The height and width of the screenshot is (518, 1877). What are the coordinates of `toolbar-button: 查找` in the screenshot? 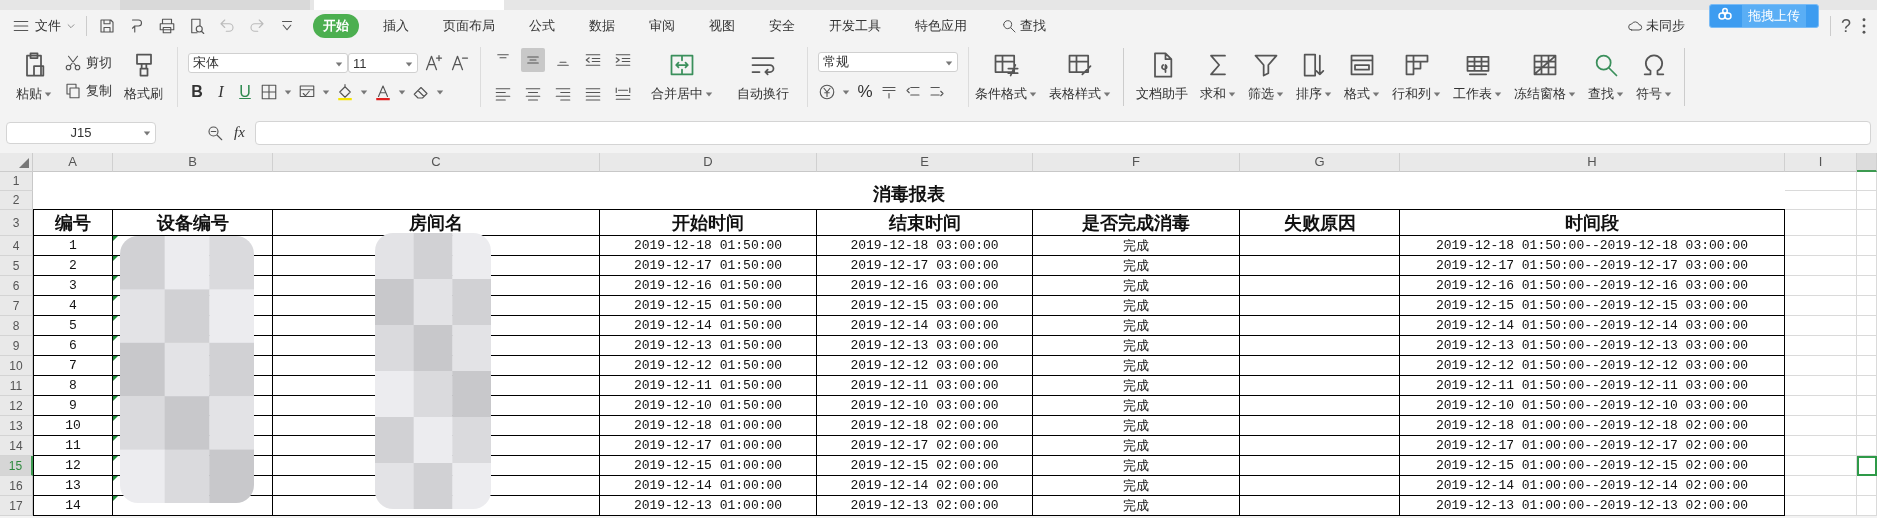 It's located at (1606, 77).